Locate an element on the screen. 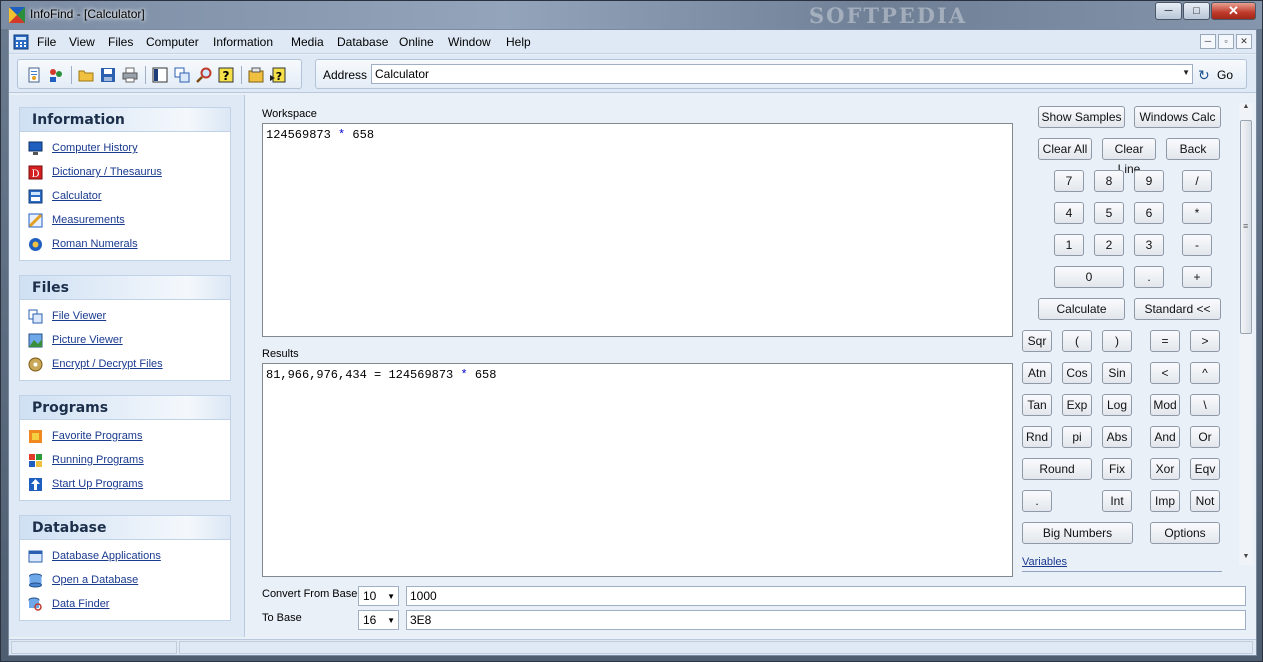  subtract-button: - is located at coordinates (1197, 245).